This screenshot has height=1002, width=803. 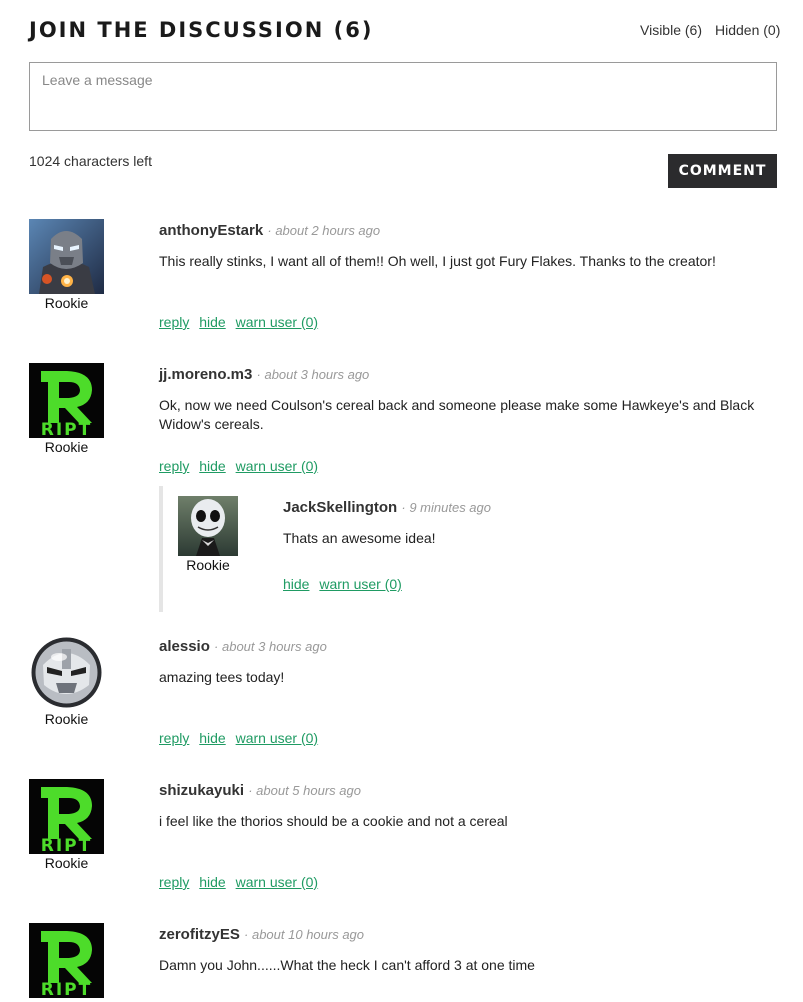 I want to click on characters-left: 1024 characters left, so click(x=90, y=161).